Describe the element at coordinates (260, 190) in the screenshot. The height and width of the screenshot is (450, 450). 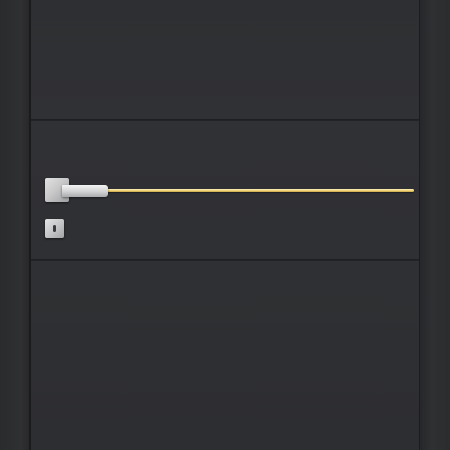
I see `gold-inlay-strip` at that location.